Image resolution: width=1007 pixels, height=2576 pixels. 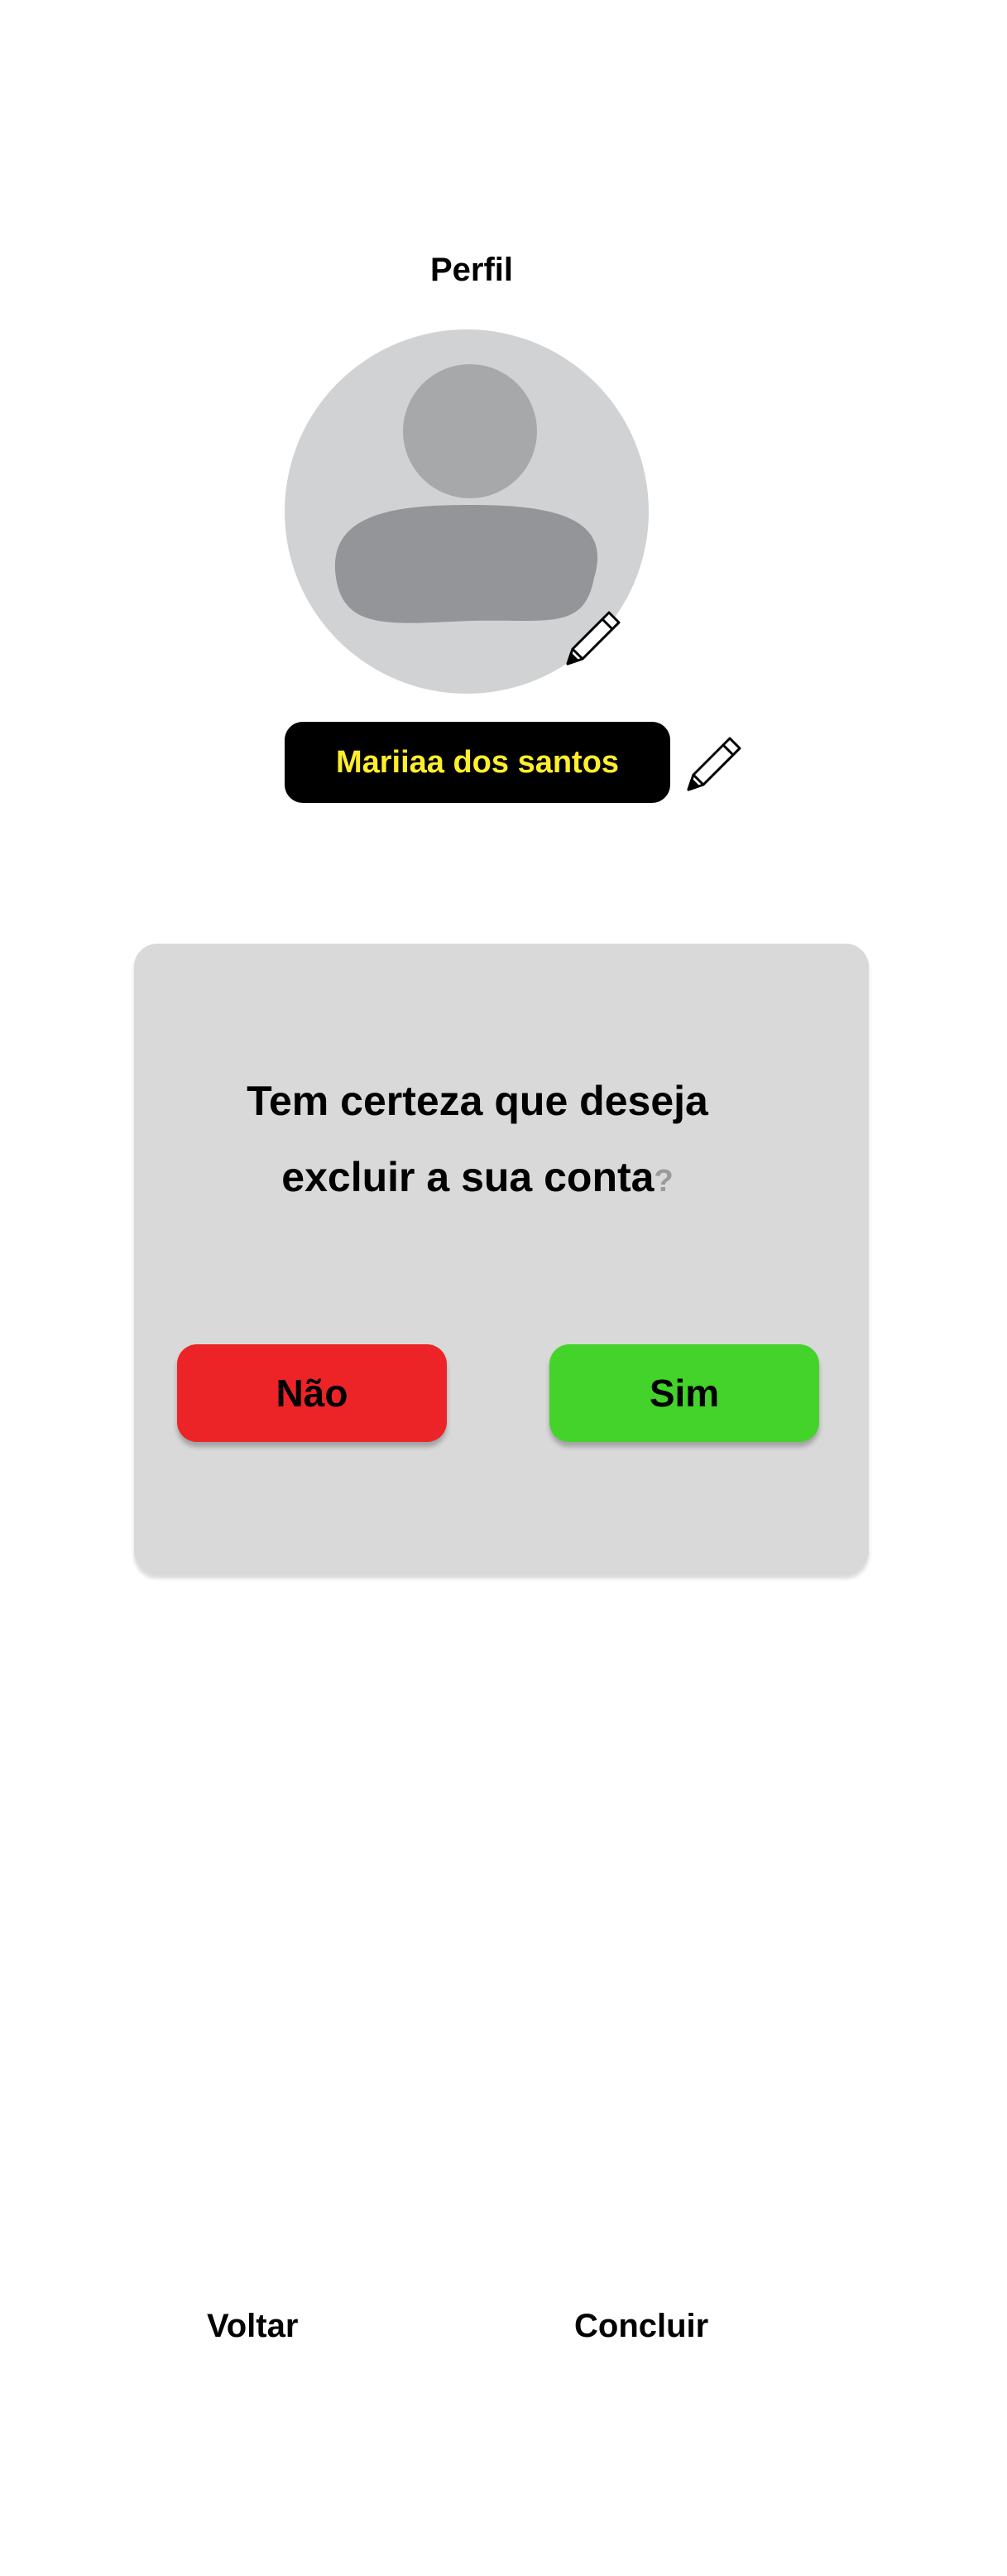 I want to click on no-button: Não, so click(x=312, y=1393).